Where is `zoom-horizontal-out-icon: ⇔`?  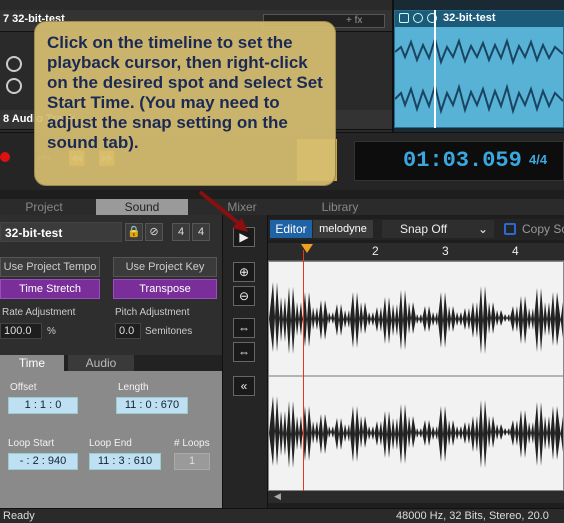
zoom-horizontal-out-icon: ⇔ is located at coordinates (244, 352).